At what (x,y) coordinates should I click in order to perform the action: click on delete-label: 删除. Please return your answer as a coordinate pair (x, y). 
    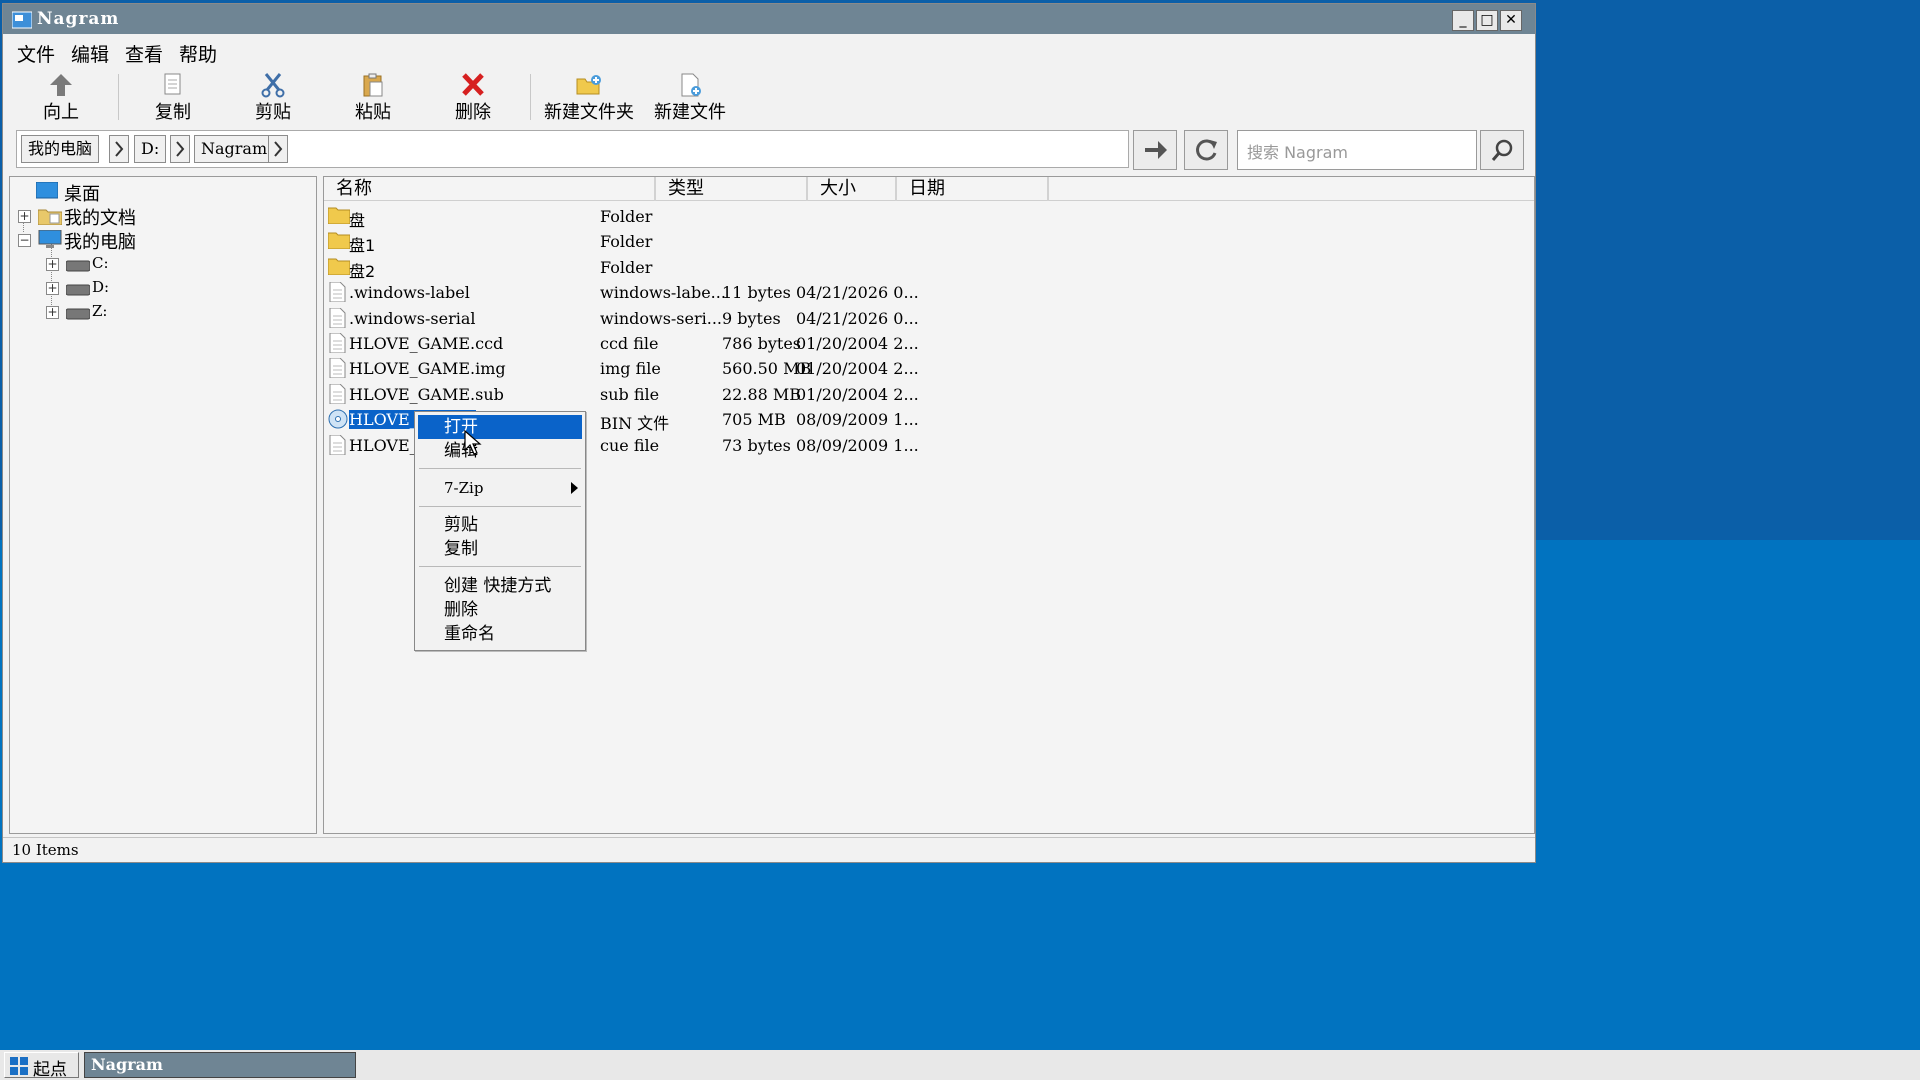
    Looking at the image, I should click on (473, 112).